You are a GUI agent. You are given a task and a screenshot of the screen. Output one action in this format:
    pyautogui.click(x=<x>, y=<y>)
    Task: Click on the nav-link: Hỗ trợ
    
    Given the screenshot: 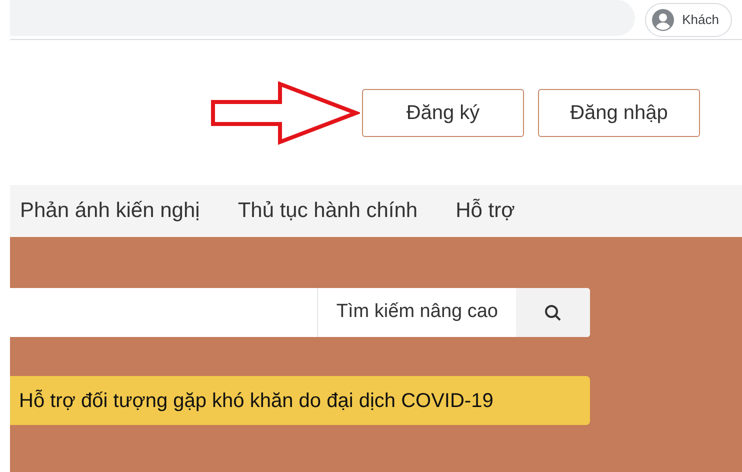 What is the action you would take?
    pyautogui.click(x=485, y=211)
    